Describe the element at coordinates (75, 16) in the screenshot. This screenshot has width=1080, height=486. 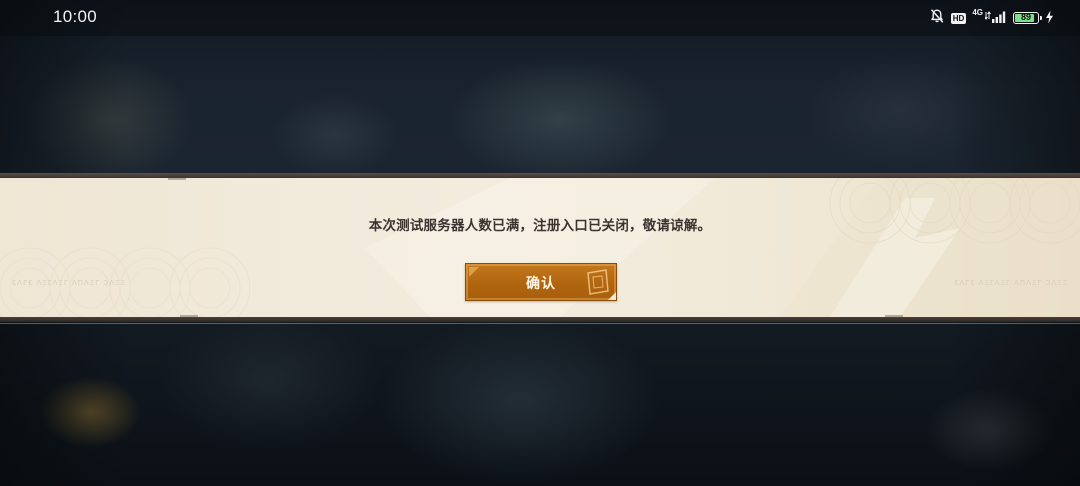
I see `status-clock: 10:00` at that location.